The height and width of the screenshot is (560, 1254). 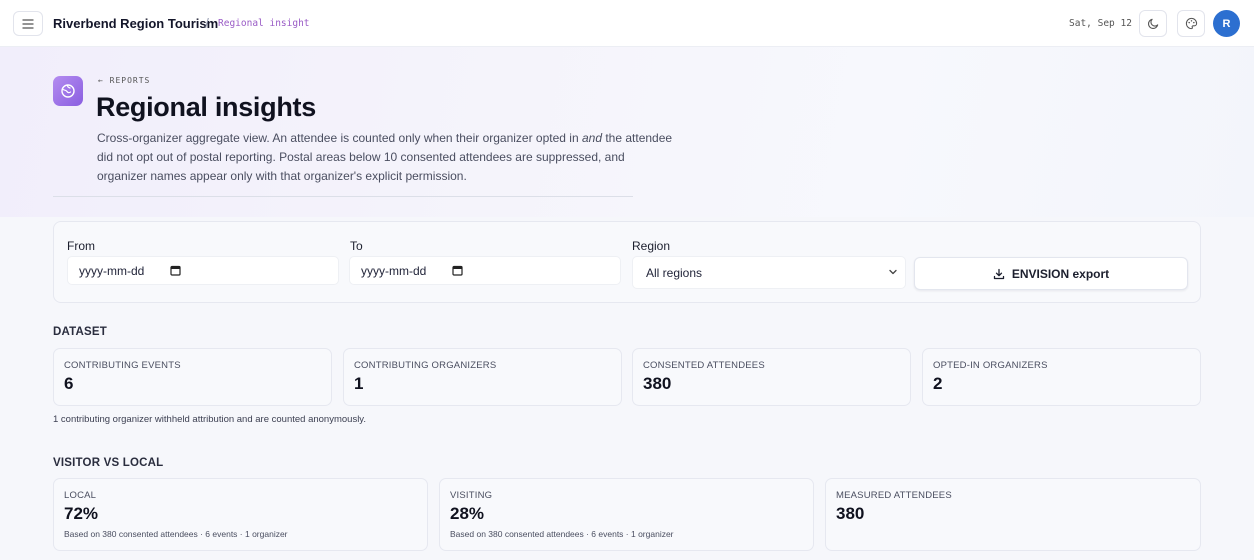 I want to click on dataset-section-title: DATASET, so click(x=80, y=332).